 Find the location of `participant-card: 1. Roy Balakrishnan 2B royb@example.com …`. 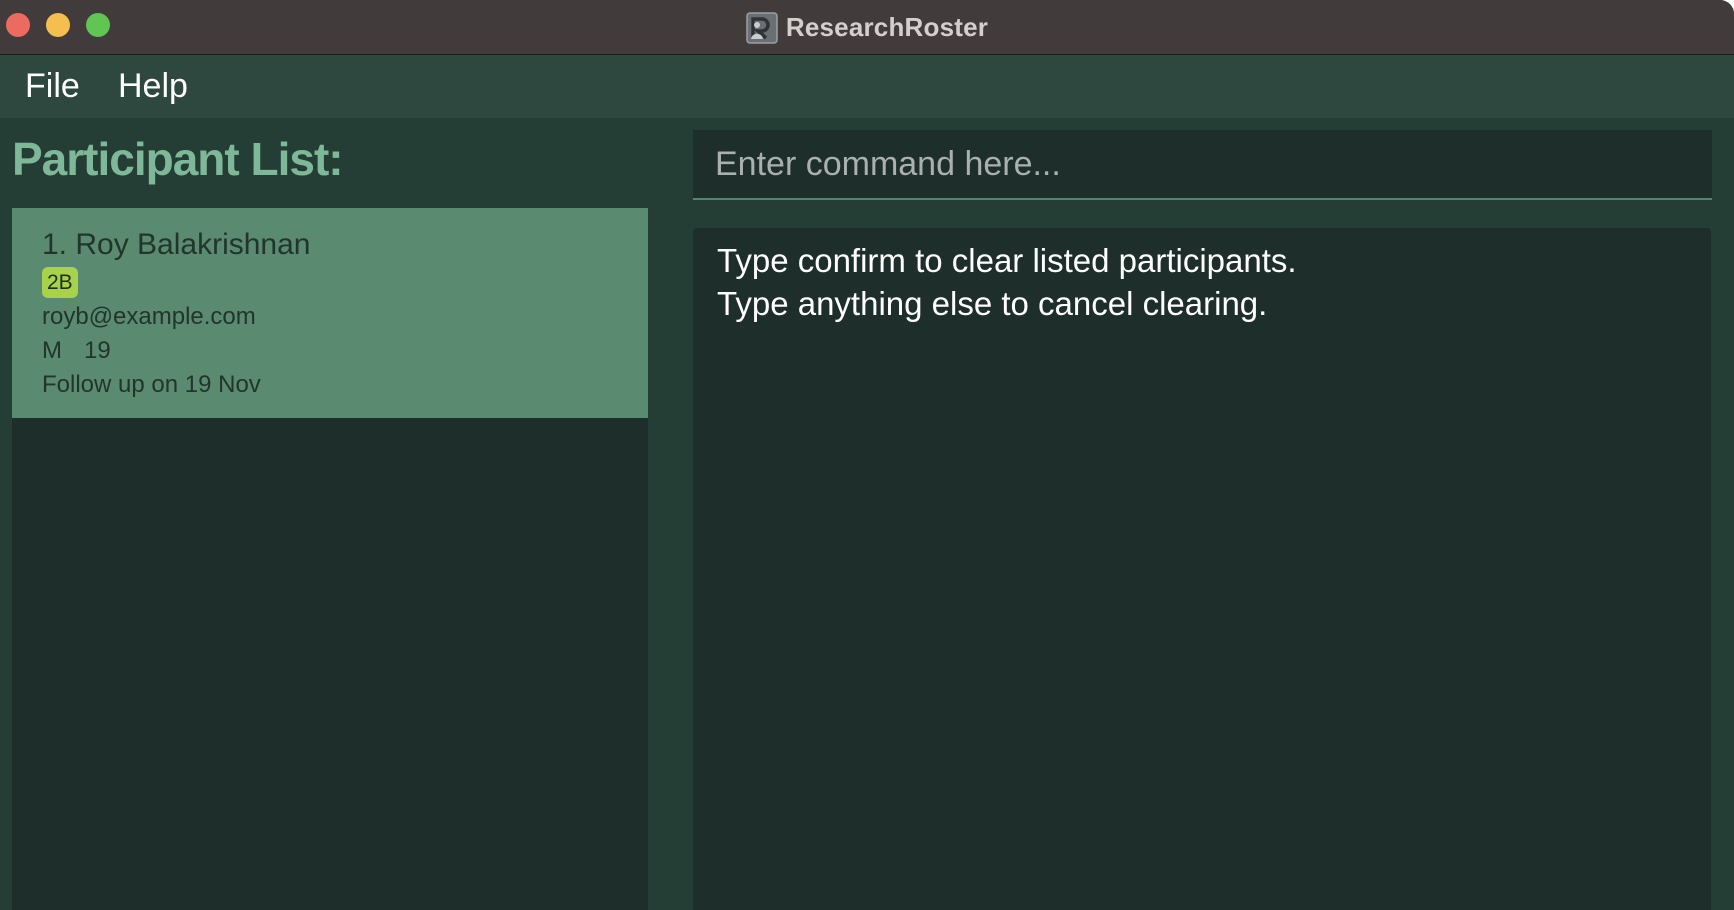

participant-card: 1. Roy Balakrishnan 2B royb@example.com … is located at coordinates (330, 313).